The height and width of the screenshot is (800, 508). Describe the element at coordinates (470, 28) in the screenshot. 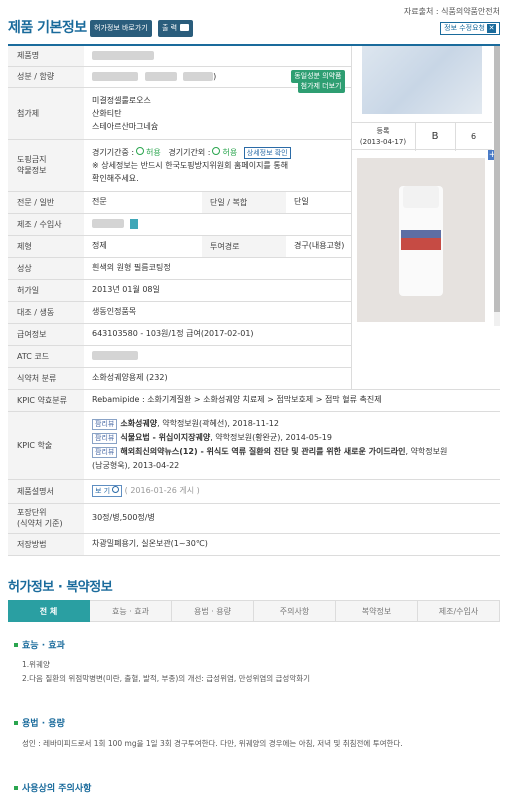

I see `edit-request-button: 정보 수정요청 ✕` at that location.